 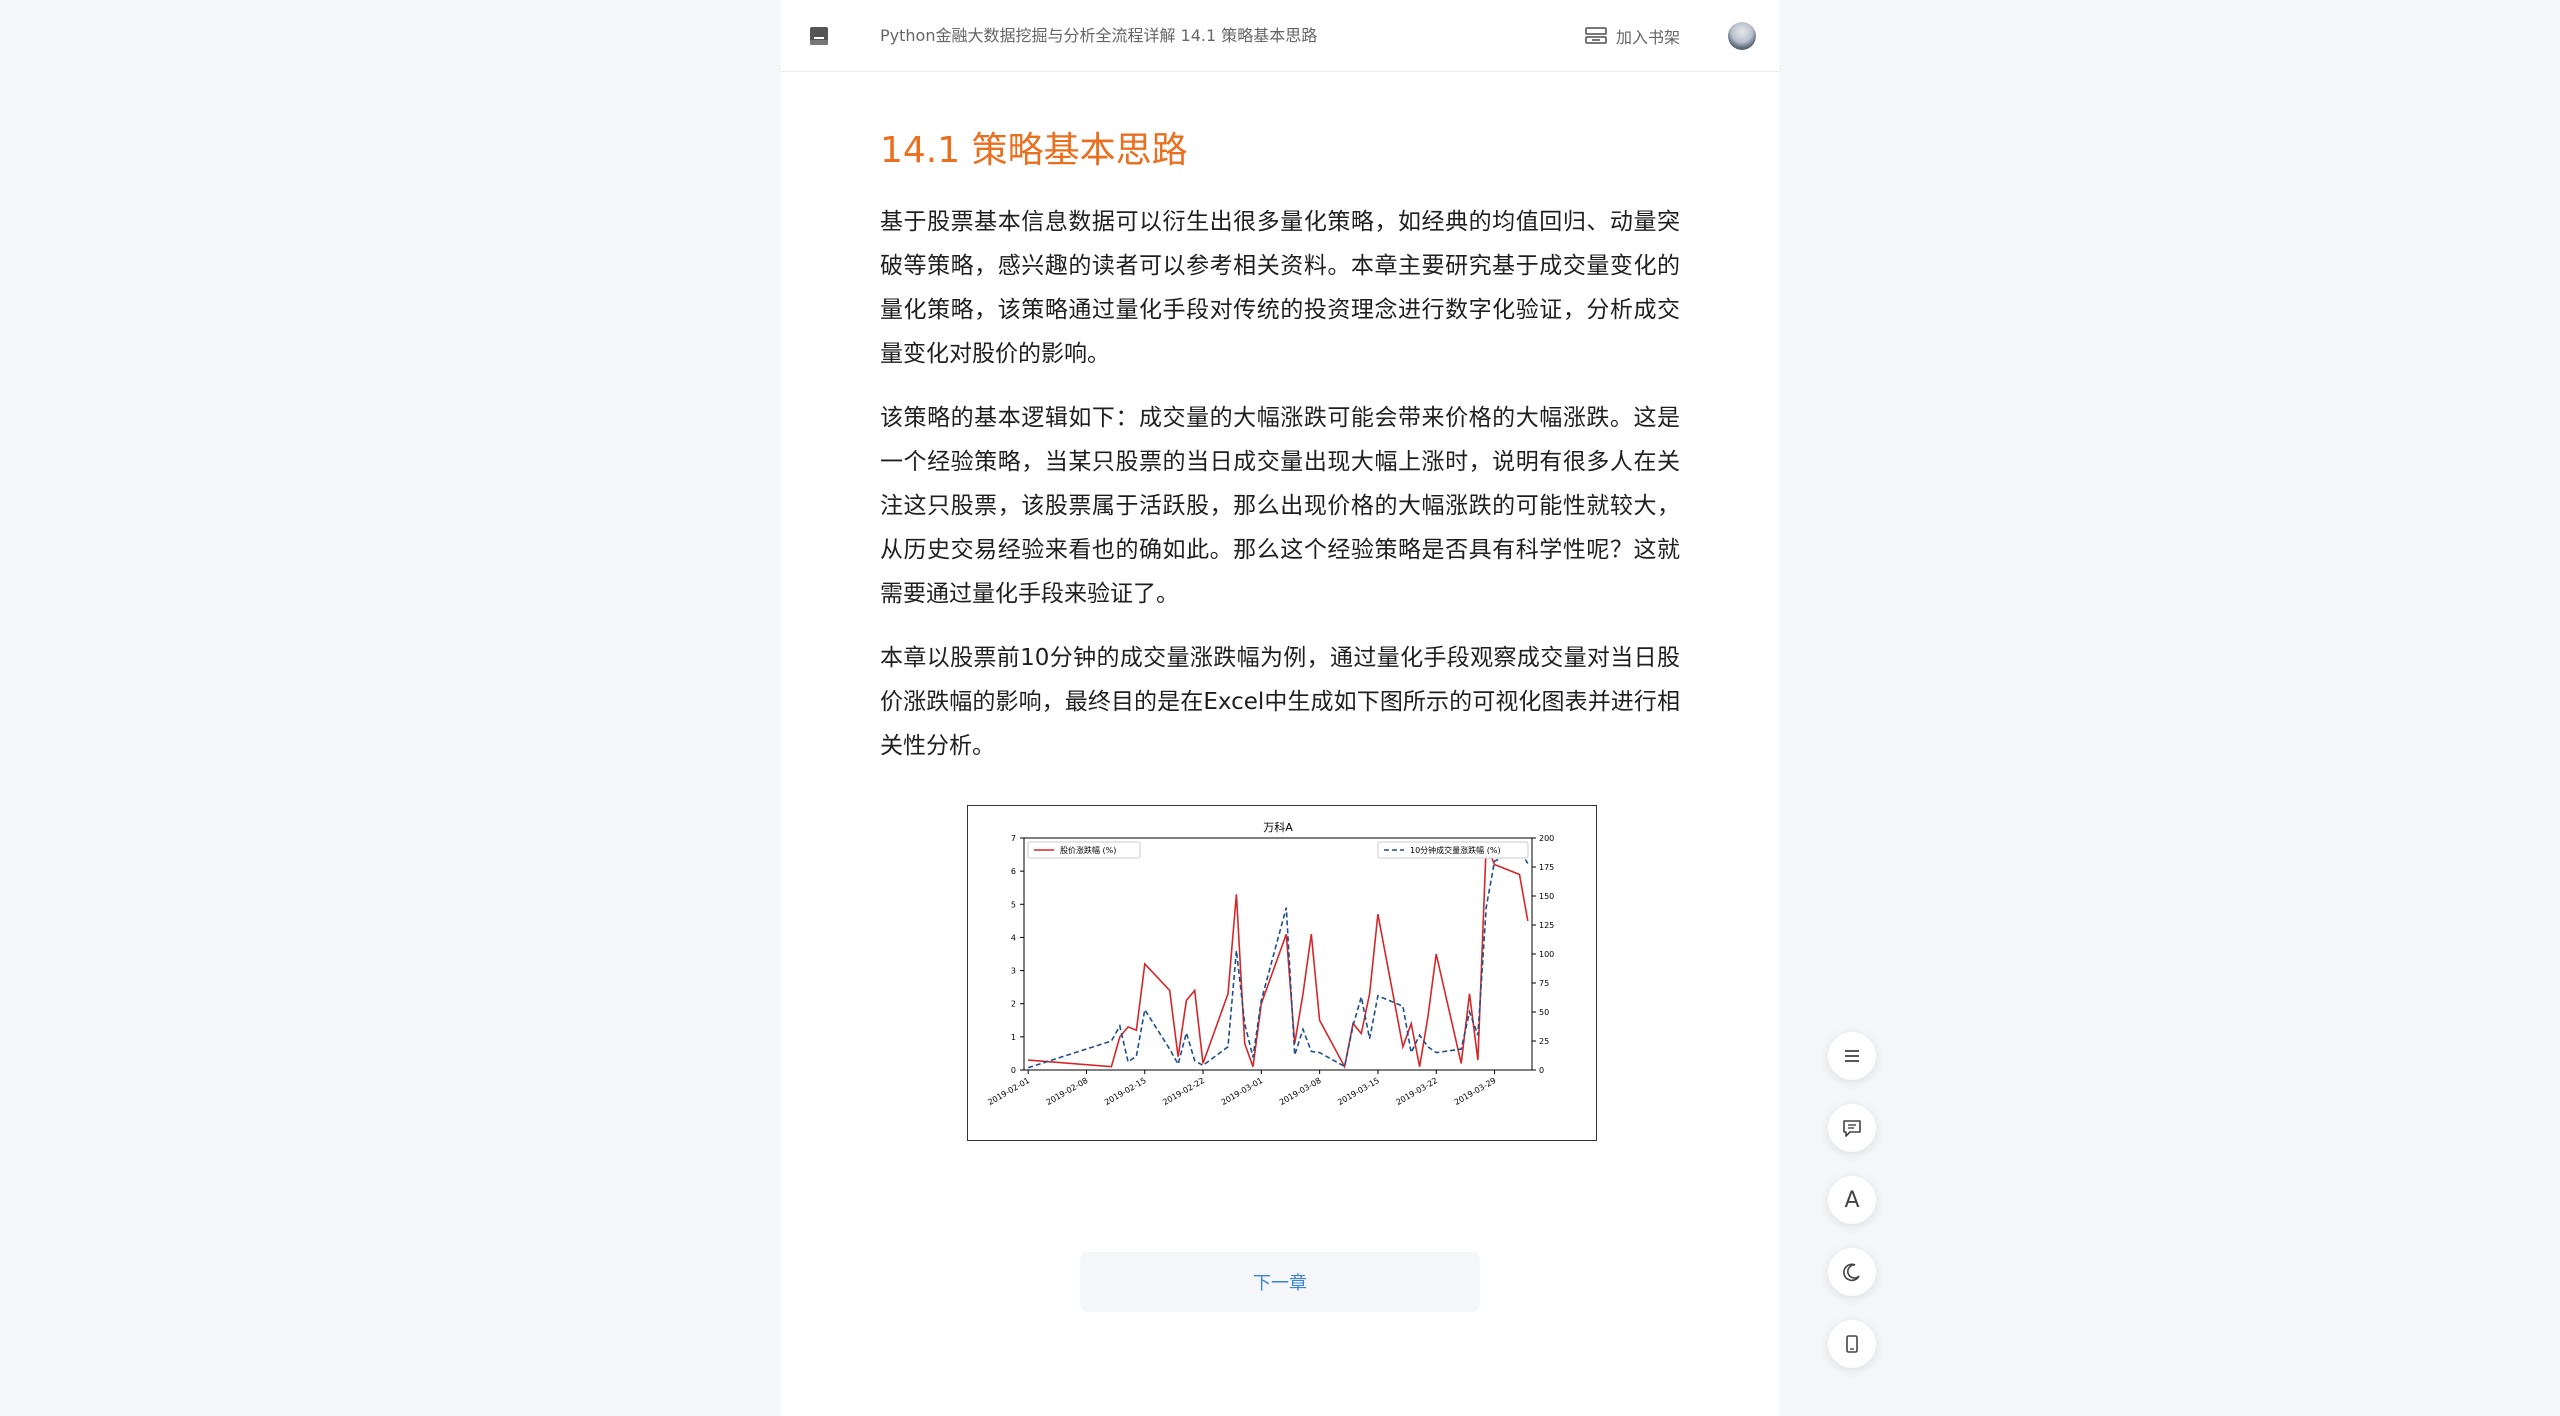 I want to click on x-tick-label: 2019-02-15, so click(x=1125, y=1091).